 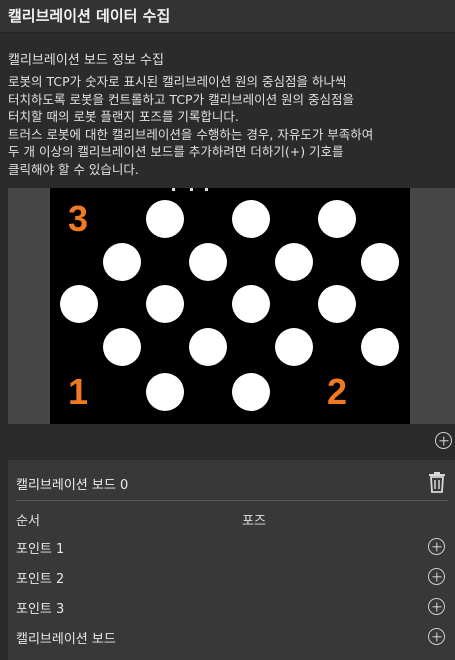 What do you see at coordinates (436, 636) in the screenshot?
I see `add-pose-button-calibration-board` at bounding box center [436, 636].